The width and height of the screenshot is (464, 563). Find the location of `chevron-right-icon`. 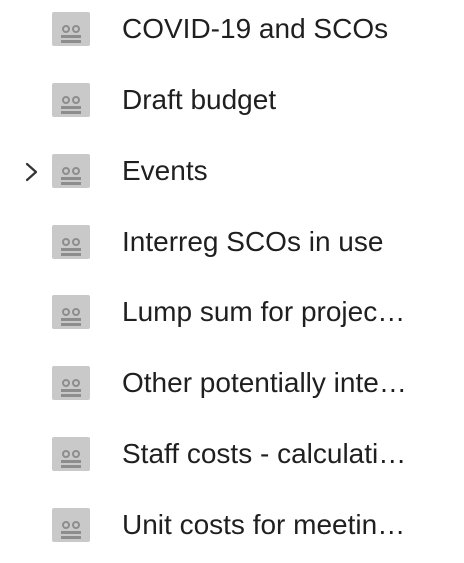

chevron-right-icon is located at coordinates (32, 172).